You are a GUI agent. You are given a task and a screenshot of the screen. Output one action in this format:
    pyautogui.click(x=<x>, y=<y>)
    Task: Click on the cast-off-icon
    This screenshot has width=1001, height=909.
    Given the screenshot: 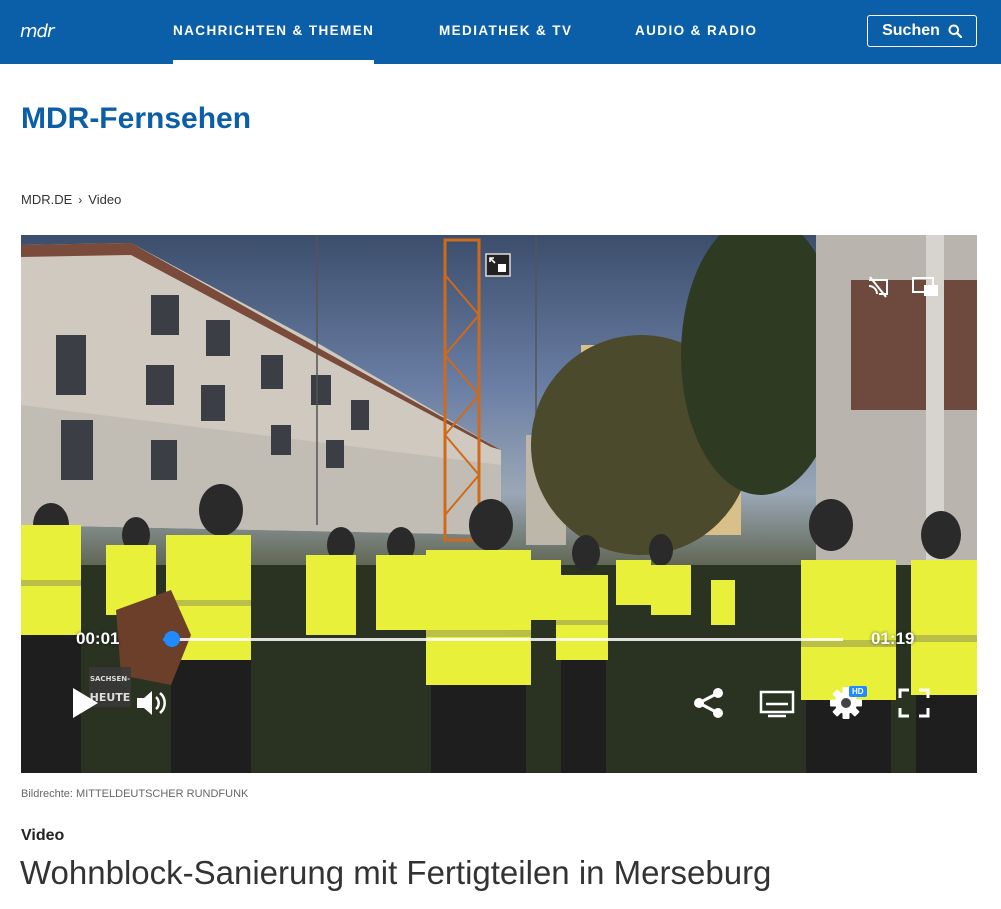 What is the action you would take?
    pyautogui.click(x=879, y=287)
    